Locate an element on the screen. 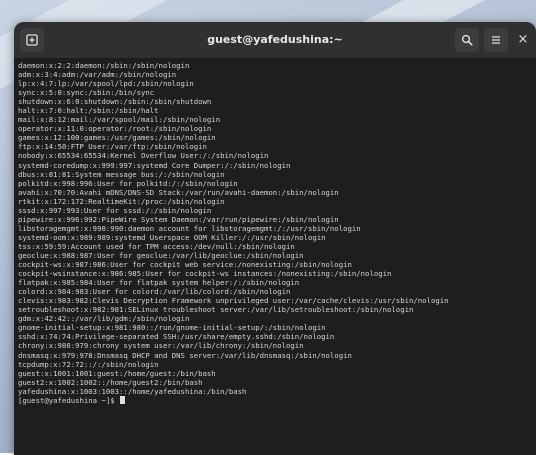 The image size is (536, 455). new-tab-icon is located at coordinates (32, 40).